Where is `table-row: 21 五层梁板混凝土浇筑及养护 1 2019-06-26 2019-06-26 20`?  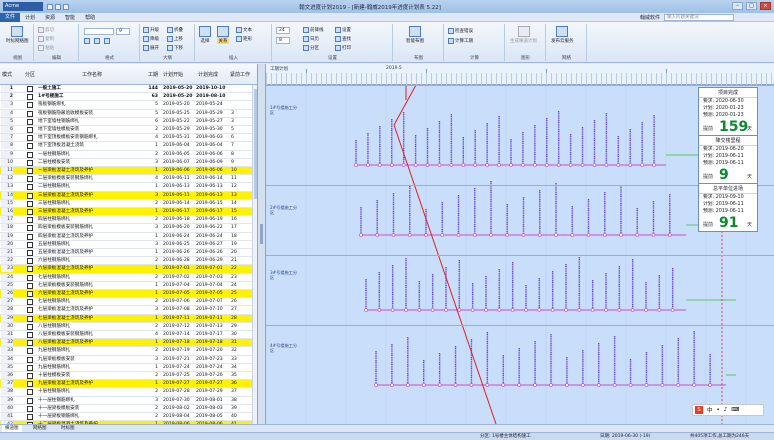 table-row: 21 五层梁板混凝土浇筑及养护 1 2019-06-26 2019-06-26 20 is located at coordinates (126, 253).